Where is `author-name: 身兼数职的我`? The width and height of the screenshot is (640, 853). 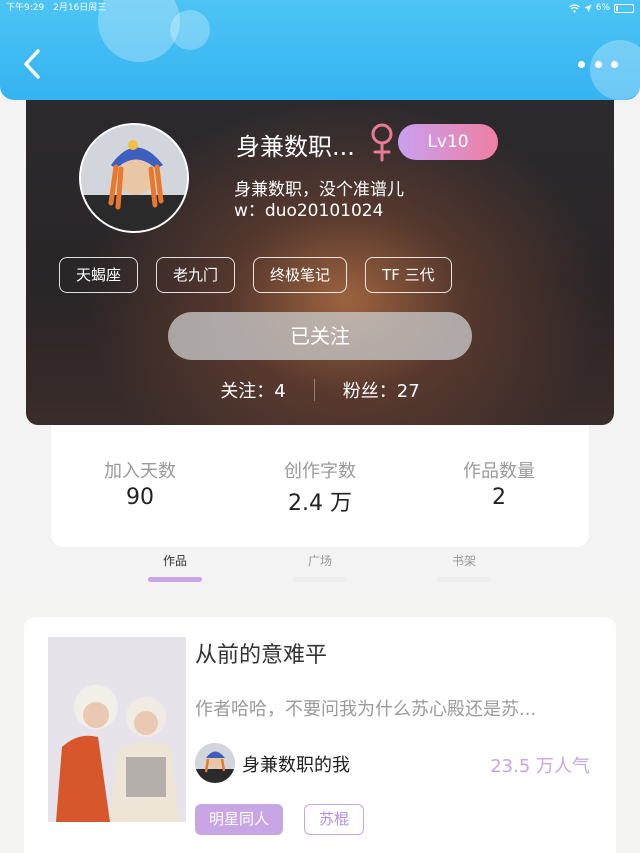 author-name: 身兼数职的我 is located at coordinates (296, 764).